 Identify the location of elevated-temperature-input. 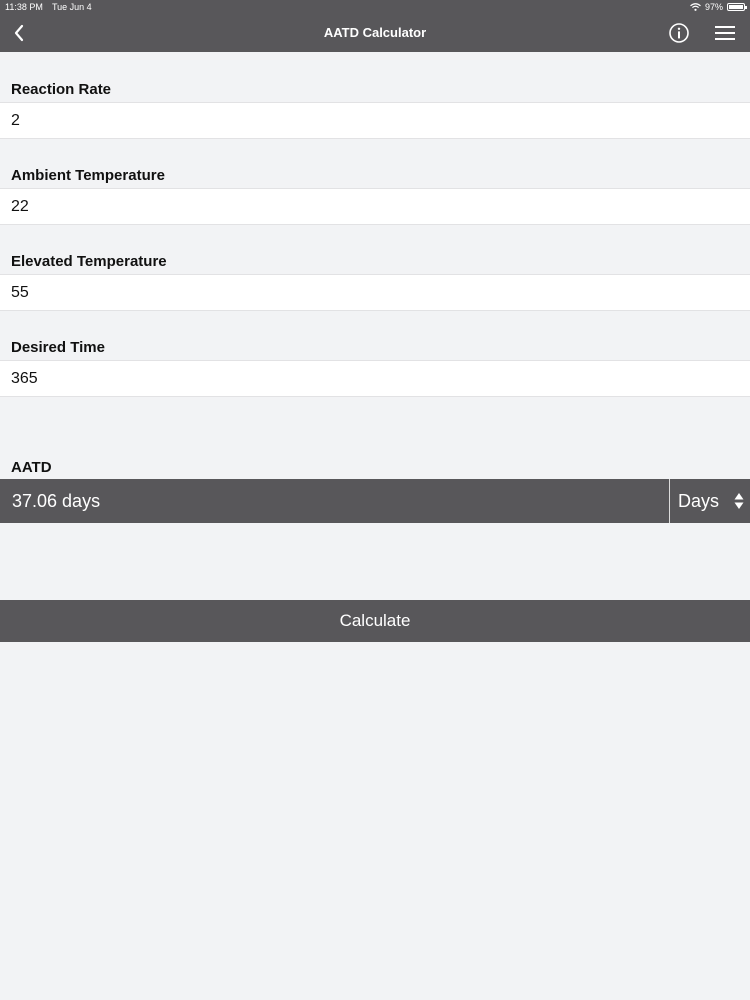
(375, 292).